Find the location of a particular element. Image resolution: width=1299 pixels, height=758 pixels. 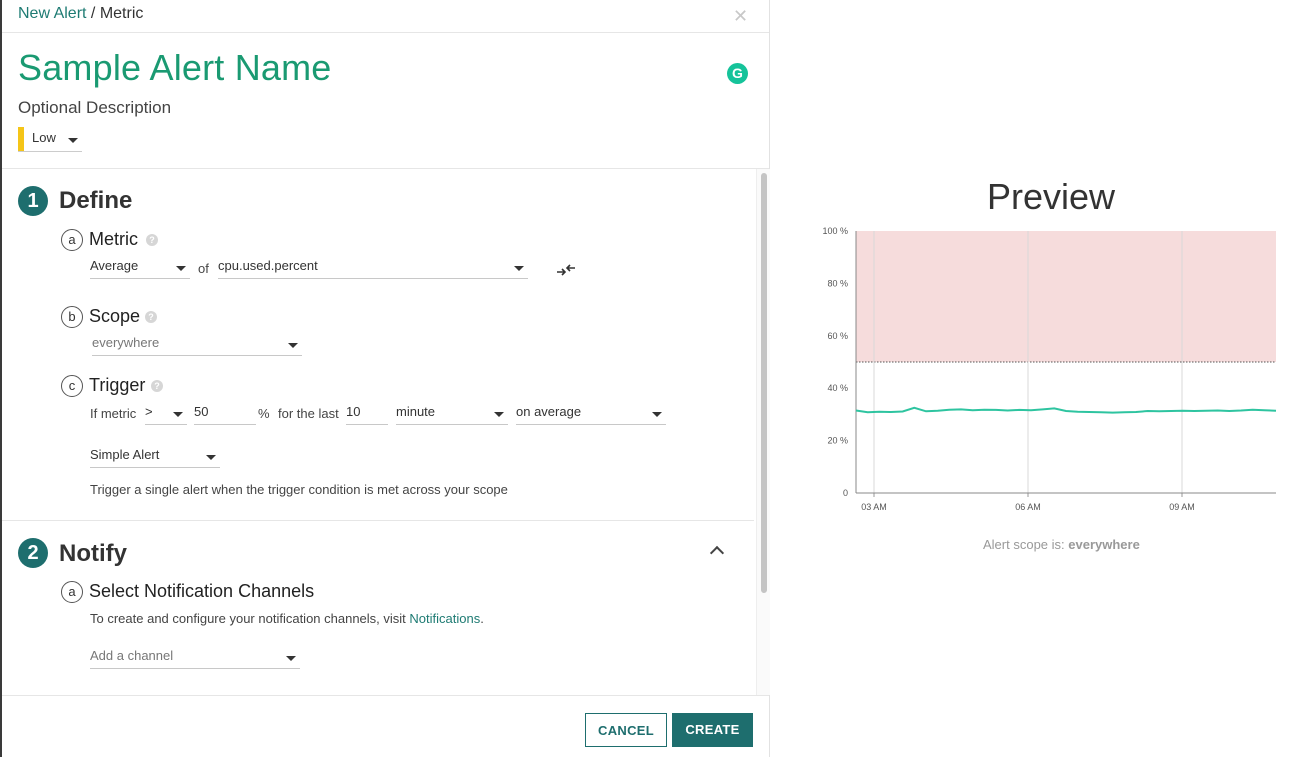

metric-name-select: cpu.used.percent is located at coordinates (373, 267).